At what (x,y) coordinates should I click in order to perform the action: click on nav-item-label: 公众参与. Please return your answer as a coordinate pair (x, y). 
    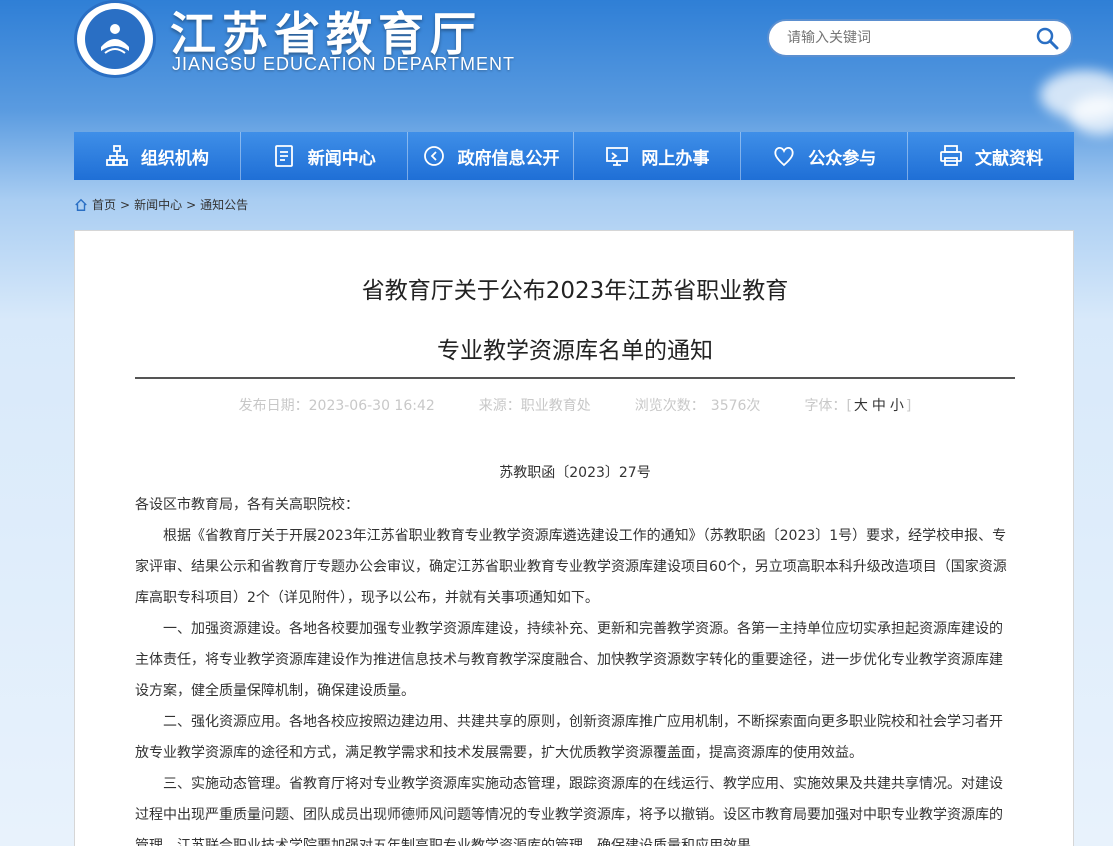
    Looking at the image, I should click on (842, 158).